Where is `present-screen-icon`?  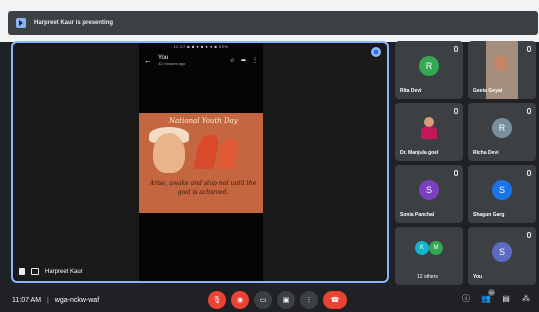 present-screen-icon is located at coordinates (21, 23).